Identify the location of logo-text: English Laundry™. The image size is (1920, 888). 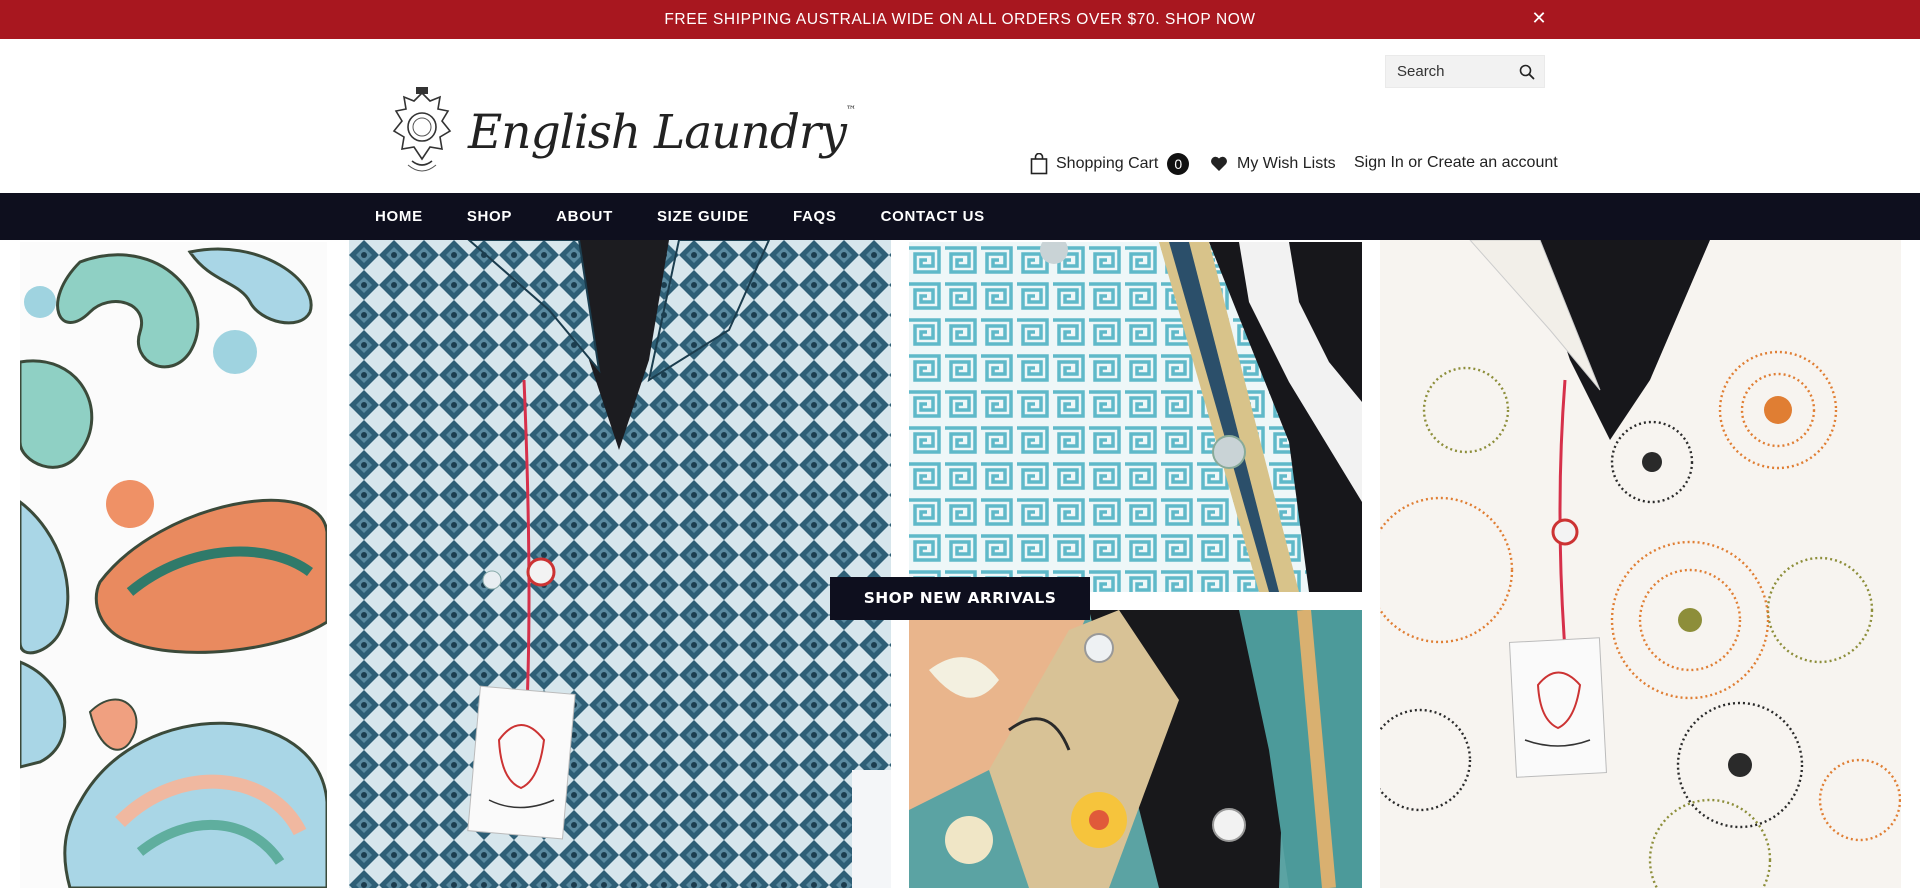
(662, 132).